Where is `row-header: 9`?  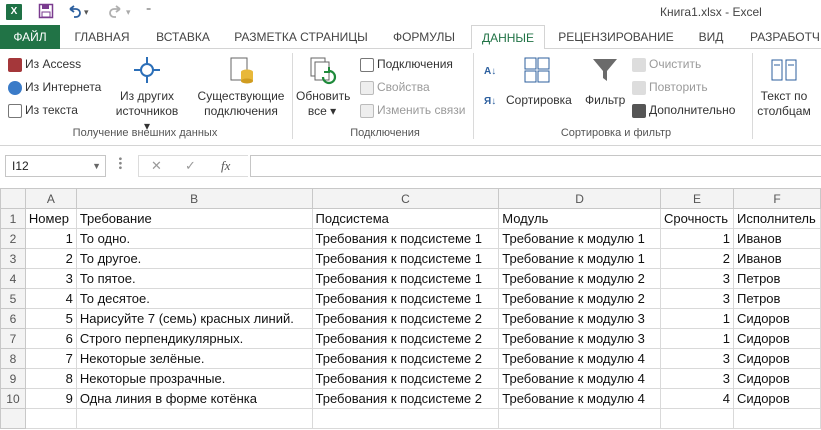
row-header: 9 is located at coordinates (13, 378).